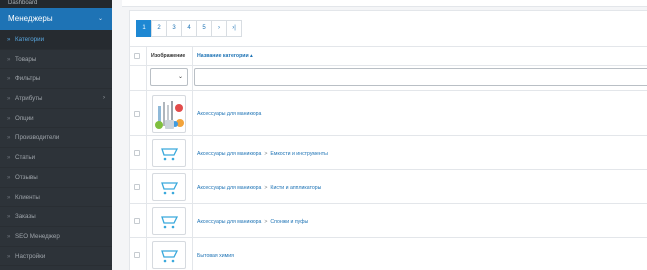 The image size is (647, 270). I want to click on category-link: Бытовая химия, so click(215, 256).